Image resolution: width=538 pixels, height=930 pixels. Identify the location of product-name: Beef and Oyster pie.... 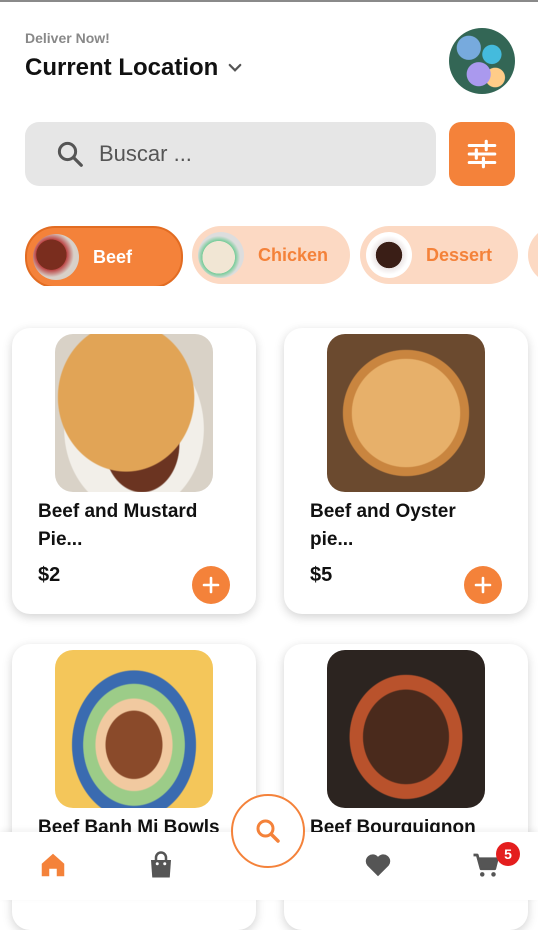
(383, 525).